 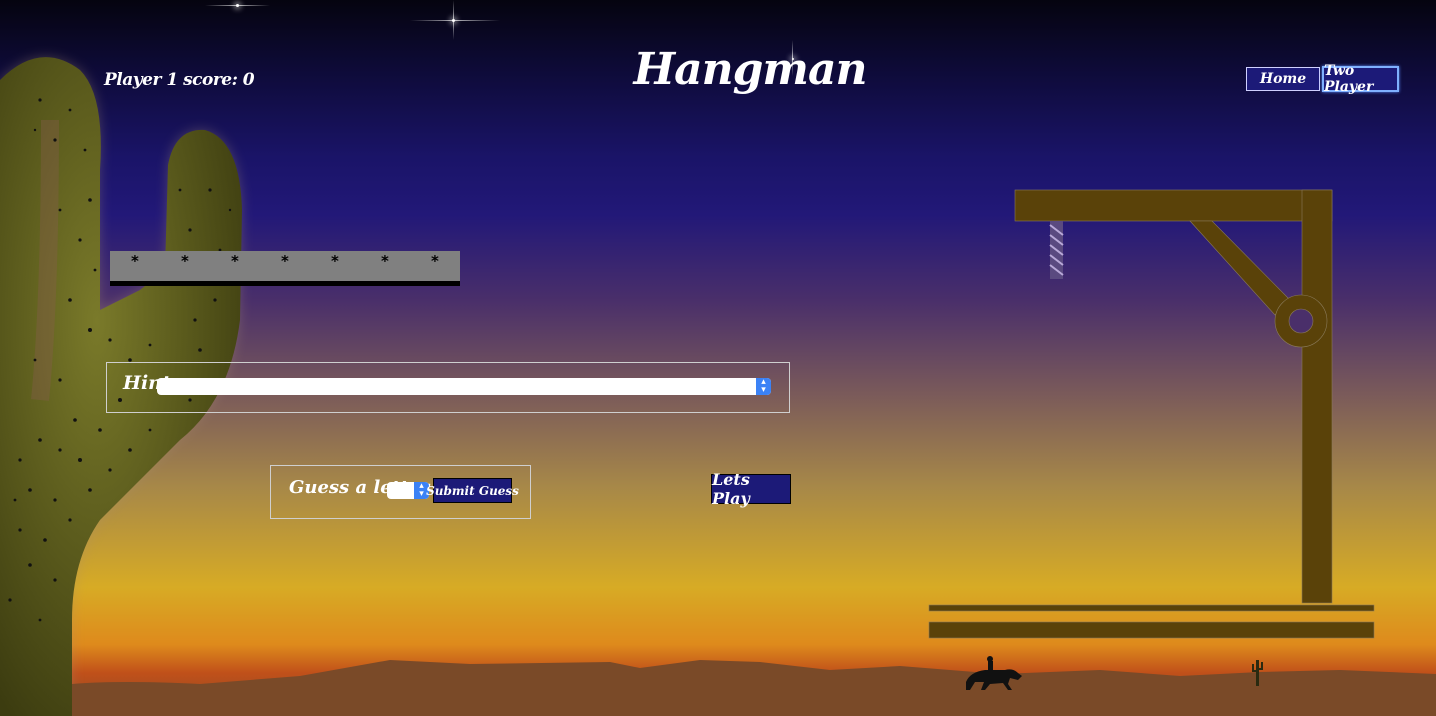 I want to click on home-button: Home, so click(x=1283, y=79).